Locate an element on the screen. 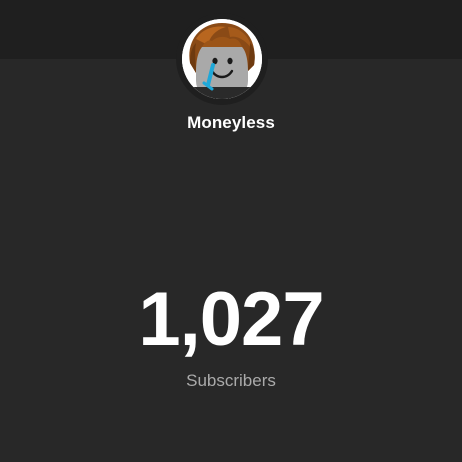 Image resolution: width=462 pixels, height=462 pixels. channel-avatar is located at coordinates (222, 59).